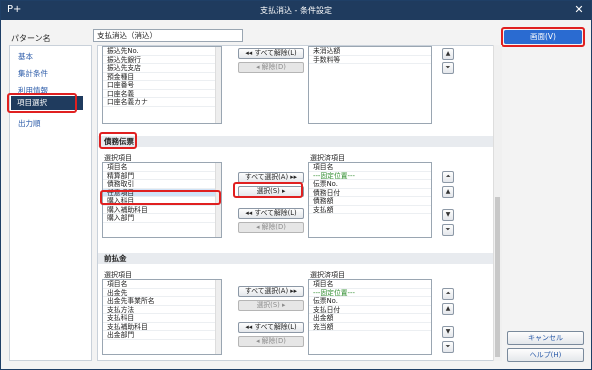  What do you see at coordinates (370, 310) in the screenshot?
I see `list-item: 支払日付` at bounding box center [370, 310].